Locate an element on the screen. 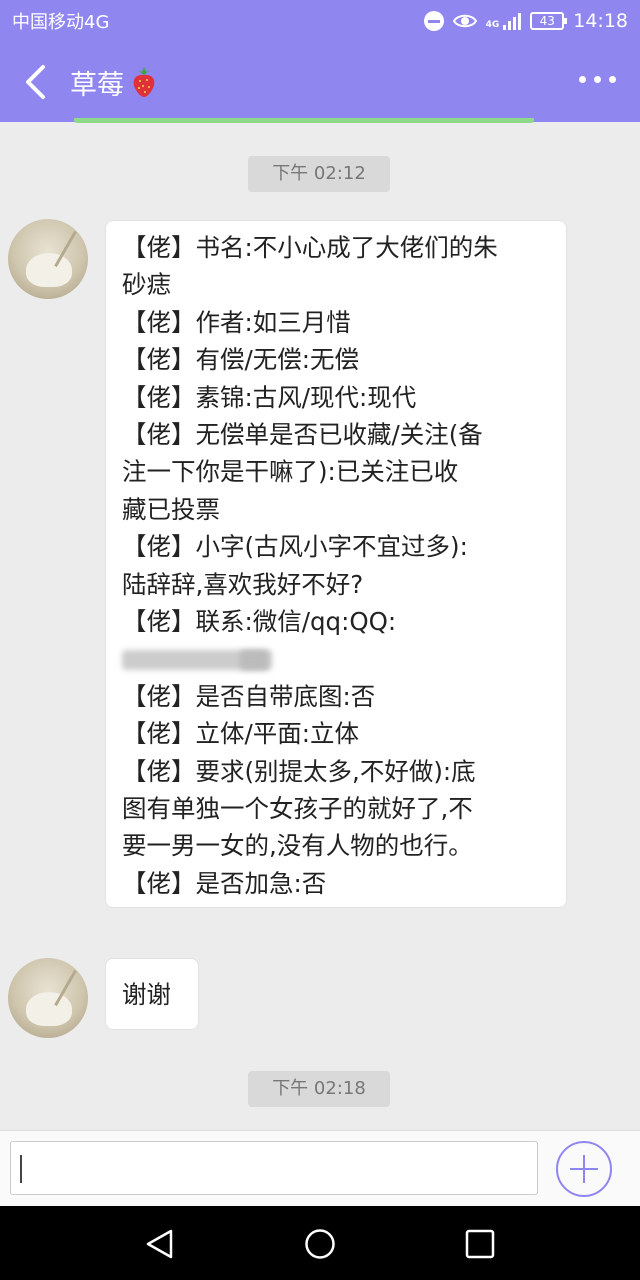 The image size is (640, 1280). more-options-icon is located at coordinates (597, 79).